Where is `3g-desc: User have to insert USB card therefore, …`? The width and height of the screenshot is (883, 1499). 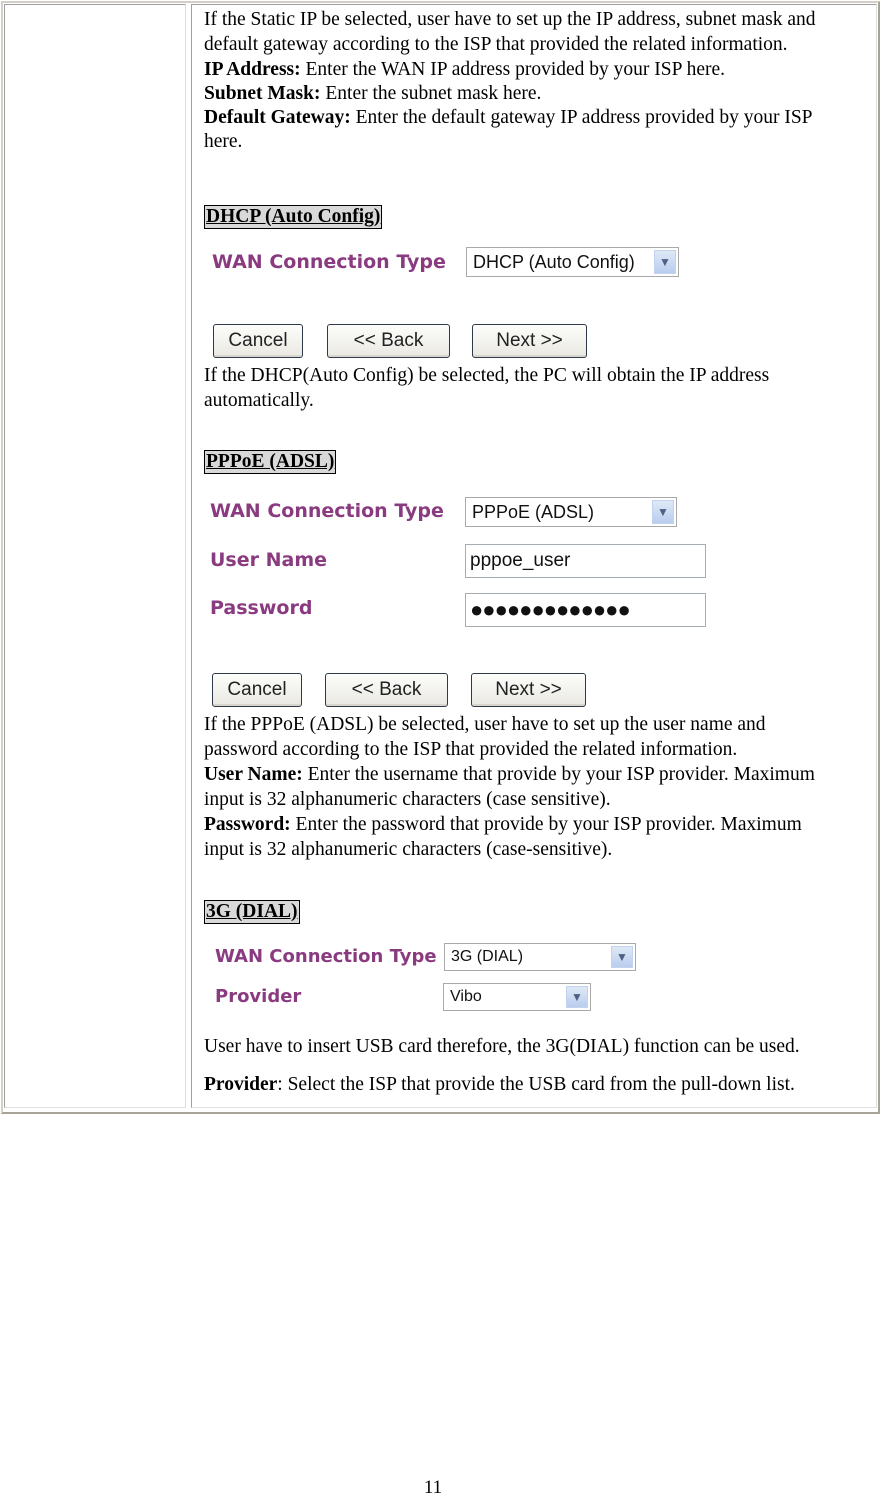 3g-desc: User have to insert USB card therefore, … is located at coordinates (502, 1046).